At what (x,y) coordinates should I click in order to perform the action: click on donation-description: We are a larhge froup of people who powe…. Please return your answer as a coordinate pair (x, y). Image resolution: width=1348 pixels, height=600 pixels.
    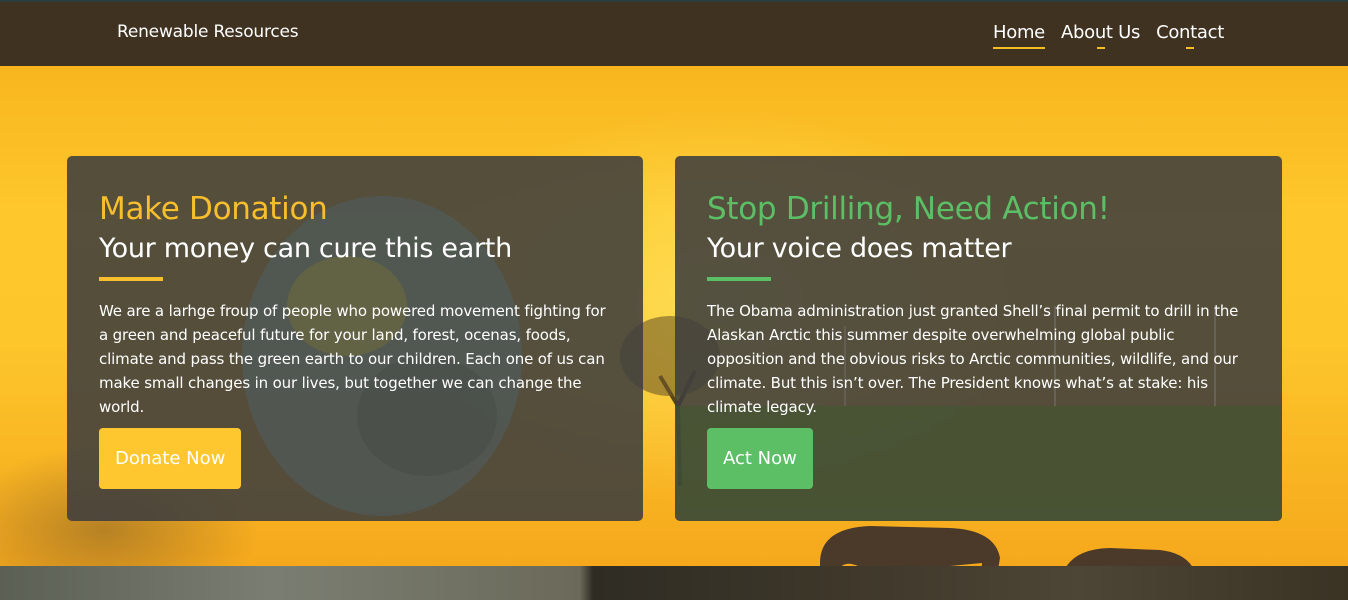
    Looking at the image, I should click on (352, 359).